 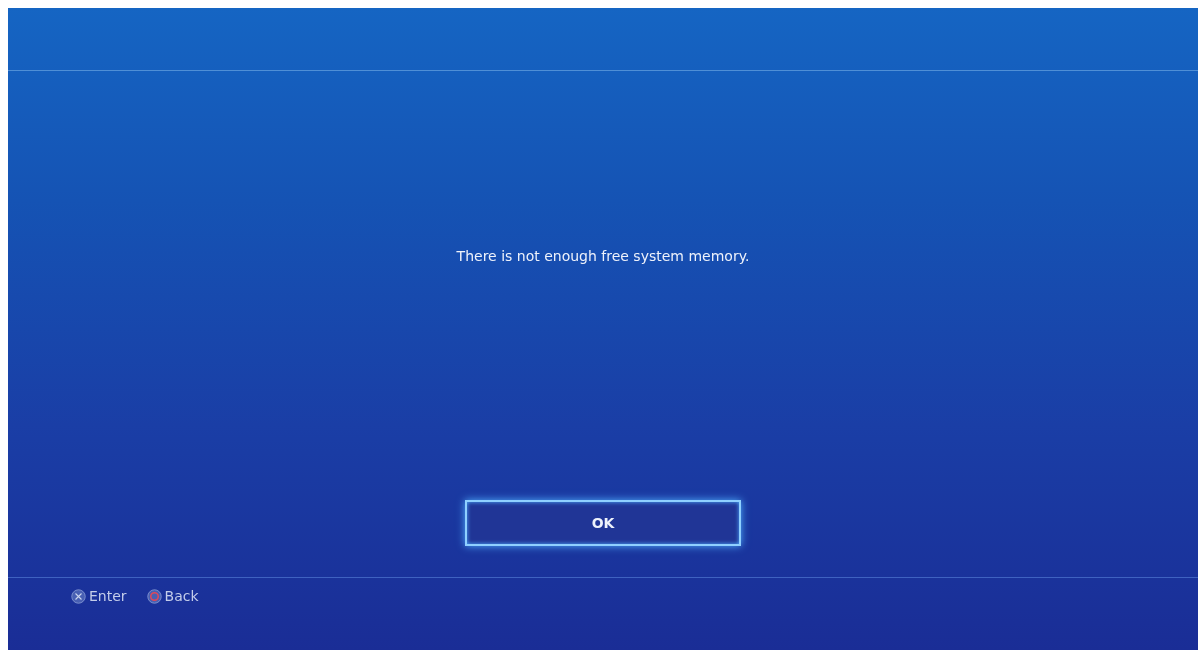 I want to click on hint-label: Back, so click(x=181, y=596).